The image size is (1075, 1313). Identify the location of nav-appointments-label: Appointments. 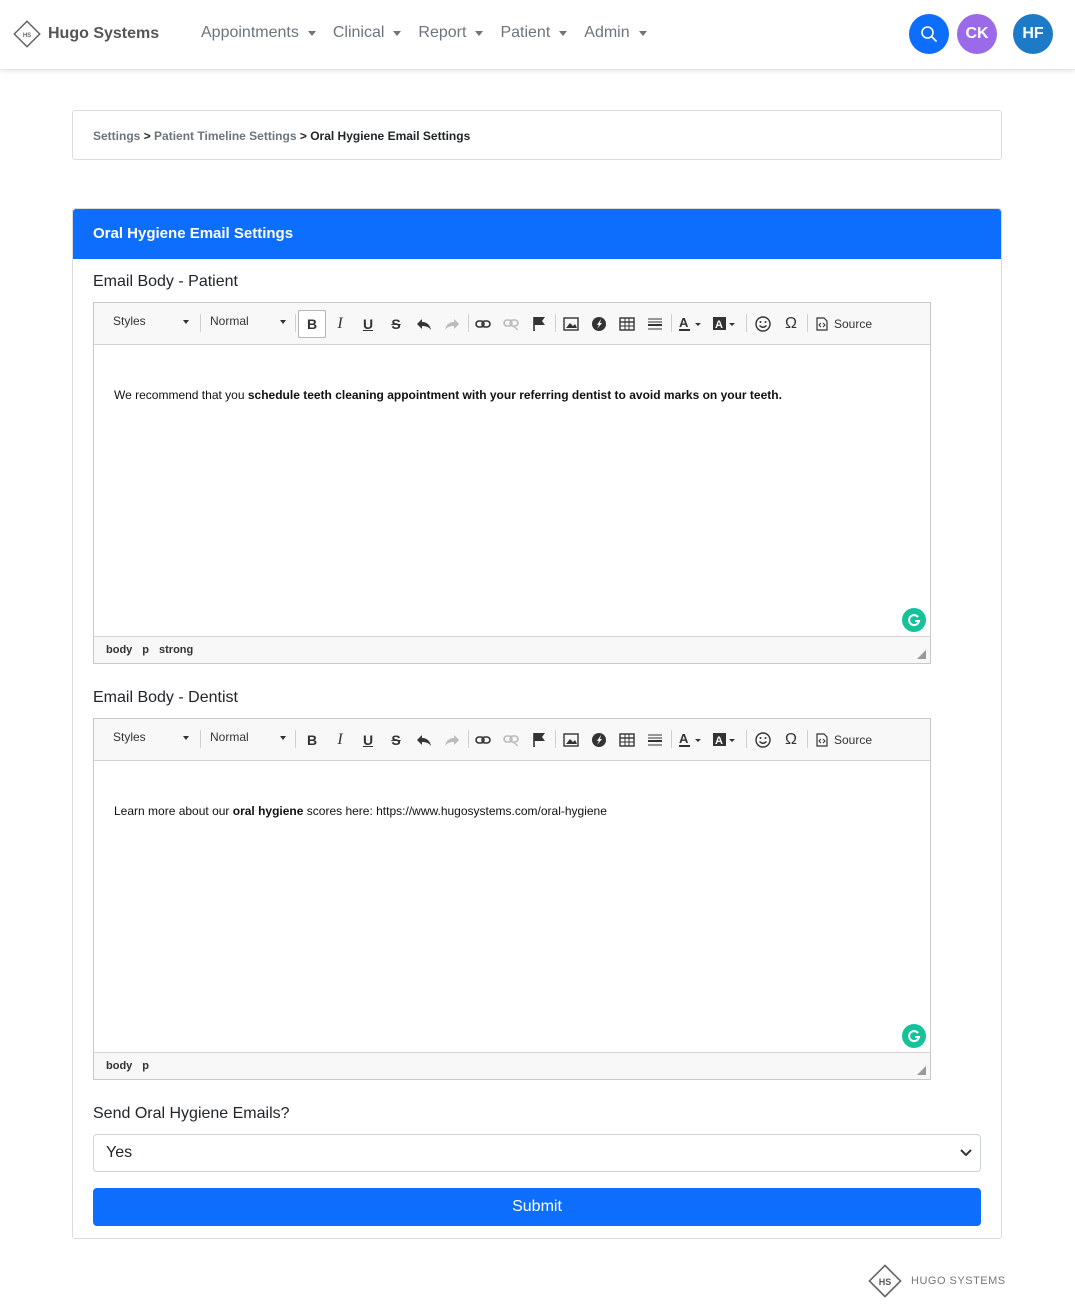
(250, 32).